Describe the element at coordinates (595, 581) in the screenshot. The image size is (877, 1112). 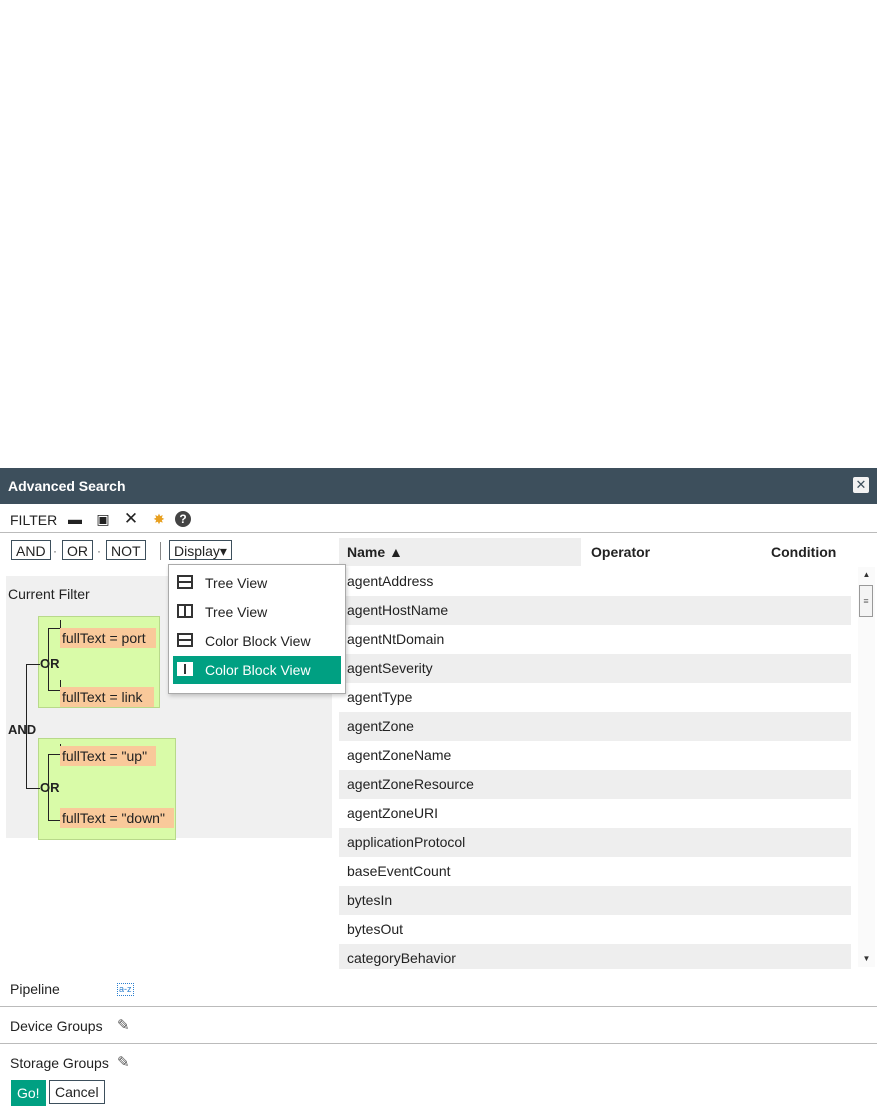
I see `table-row: agentAddress` at that location.